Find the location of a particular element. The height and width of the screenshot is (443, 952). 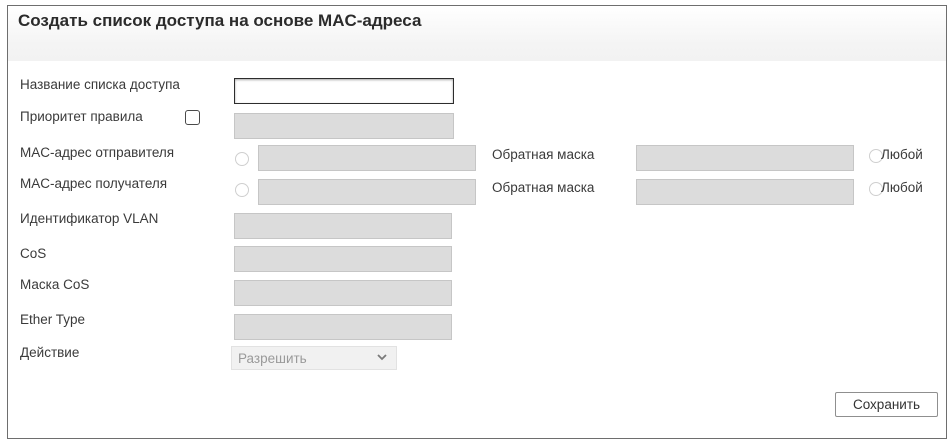

action-select-value: Разрешить is located at coordinates (272, 358).